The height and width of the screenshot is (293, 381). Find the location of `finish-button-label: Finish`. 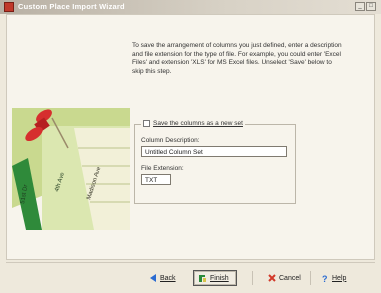

finish-button-label: Finish is located at coordinates (219, 278).